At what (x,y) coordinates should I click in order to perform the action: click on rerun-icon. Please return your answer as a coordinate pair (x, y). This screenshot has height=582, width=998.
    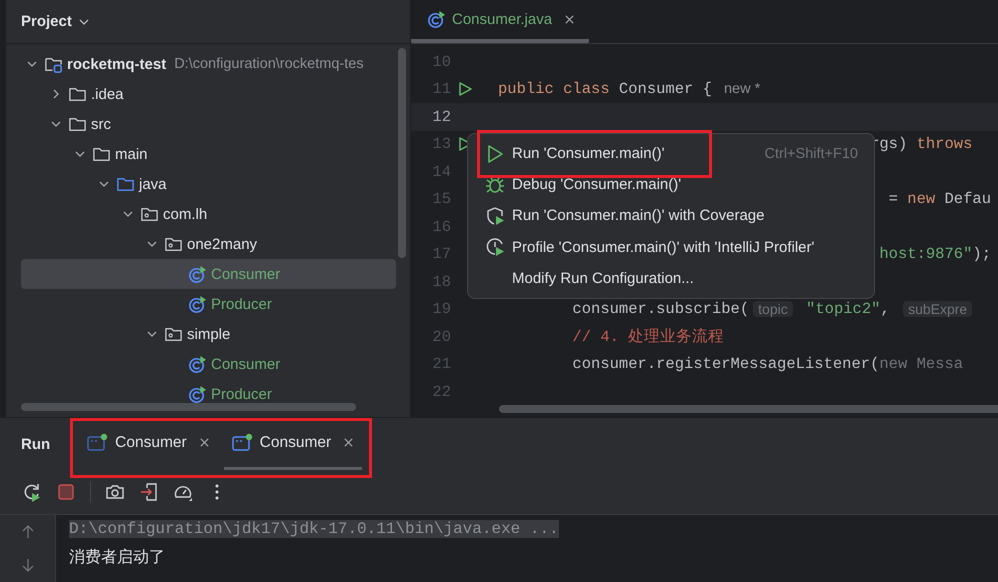
    Looking at the image, I should click on (32, 492).